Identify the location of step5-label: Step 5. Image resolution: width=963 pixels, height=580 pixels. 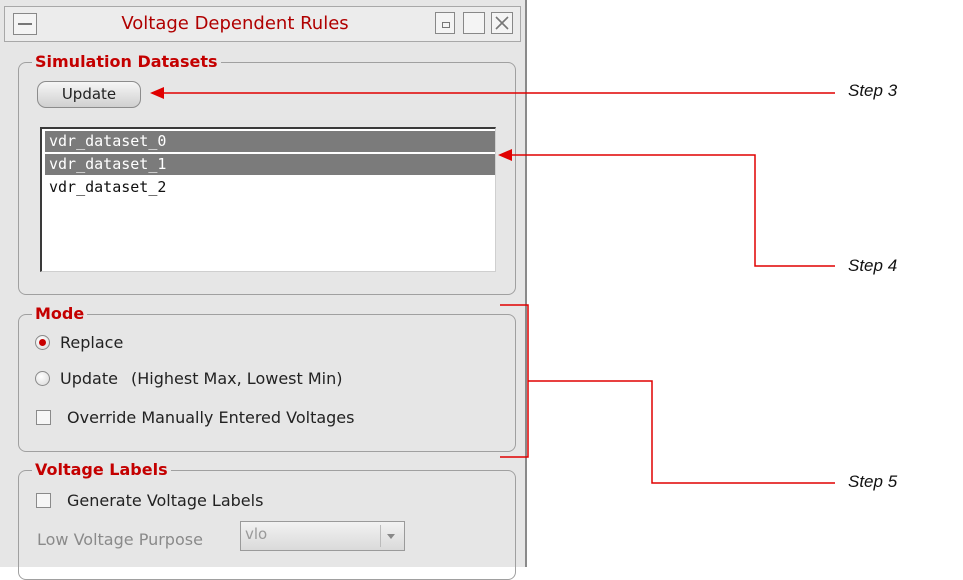
(873, 481).